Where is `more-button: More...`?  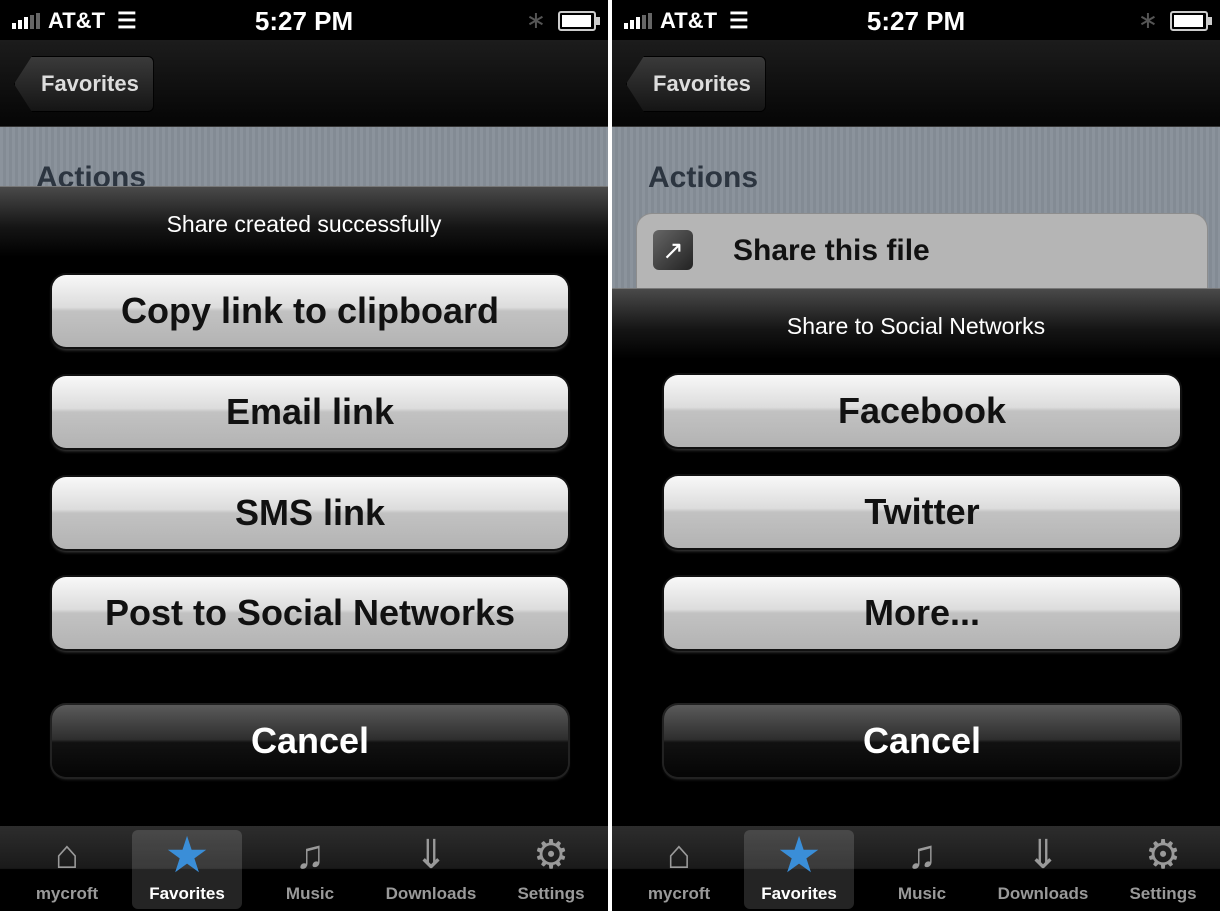 more-button: More... is located at coordinates (922, 613).